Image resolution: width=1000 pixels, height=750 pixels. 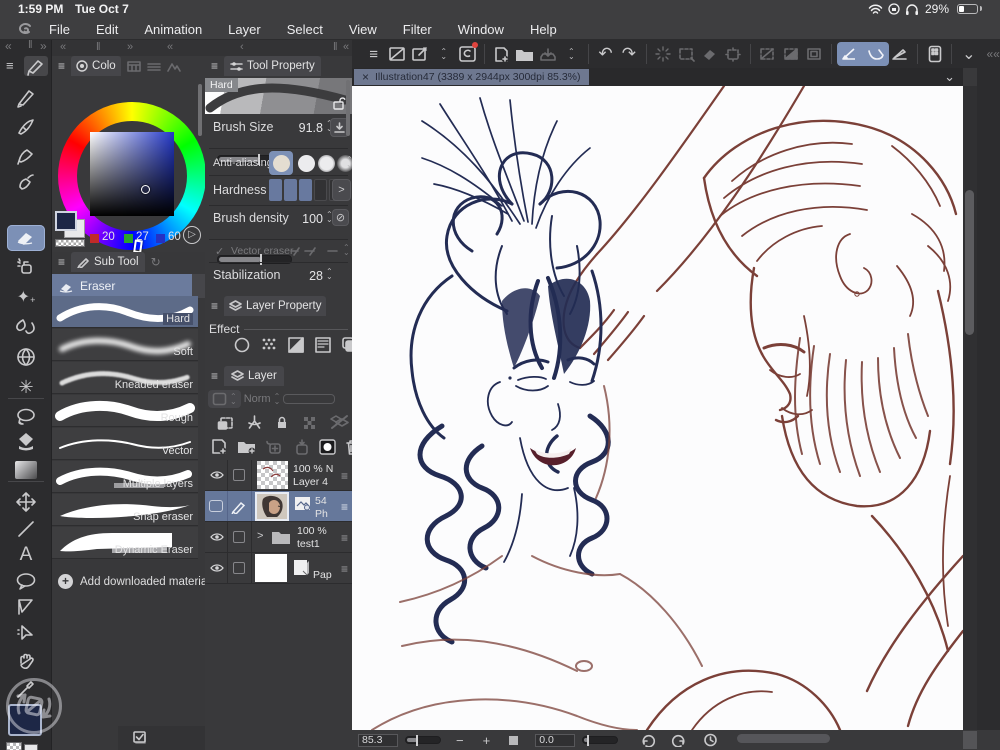 What do you see at coordinates (59, 29) in the screenshot?
I see `menu-file: File` at bounding box center [59, 29].